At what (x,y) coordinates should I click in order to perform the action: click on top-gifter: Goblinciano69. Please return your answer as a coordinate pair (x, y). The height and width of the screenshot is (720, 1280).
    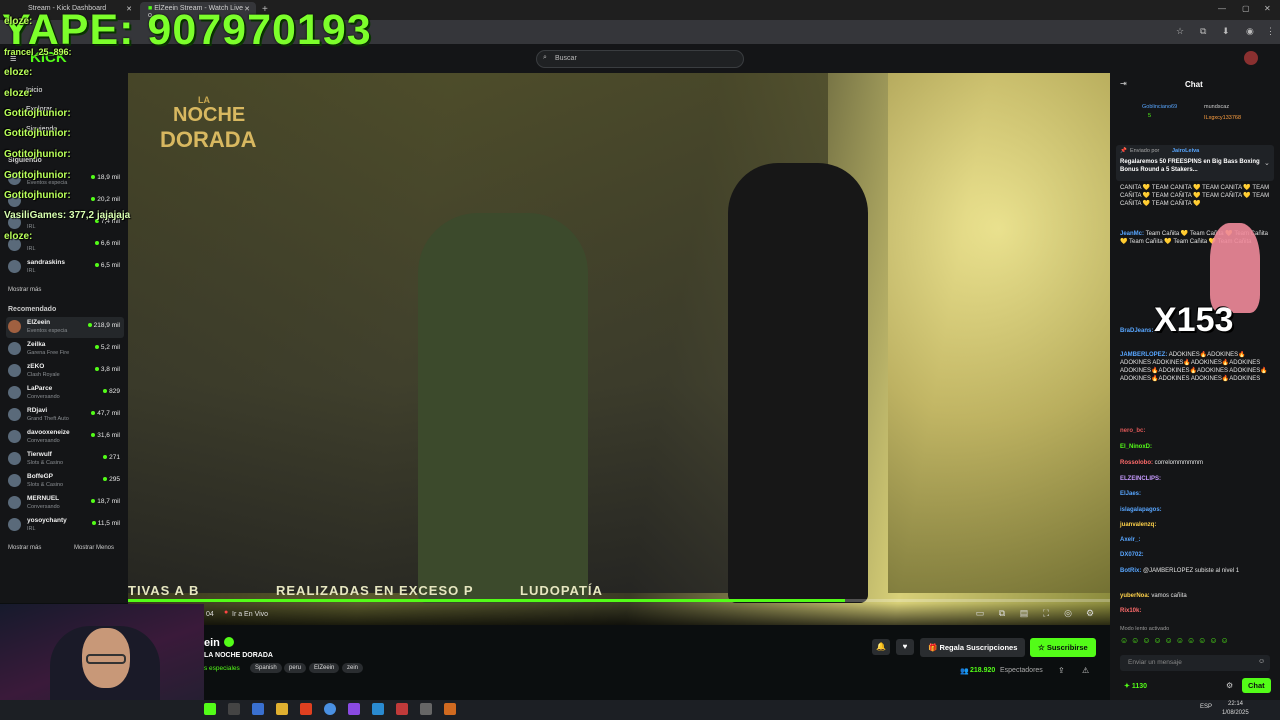
    Looking at the image, I should click on (1159, 107).